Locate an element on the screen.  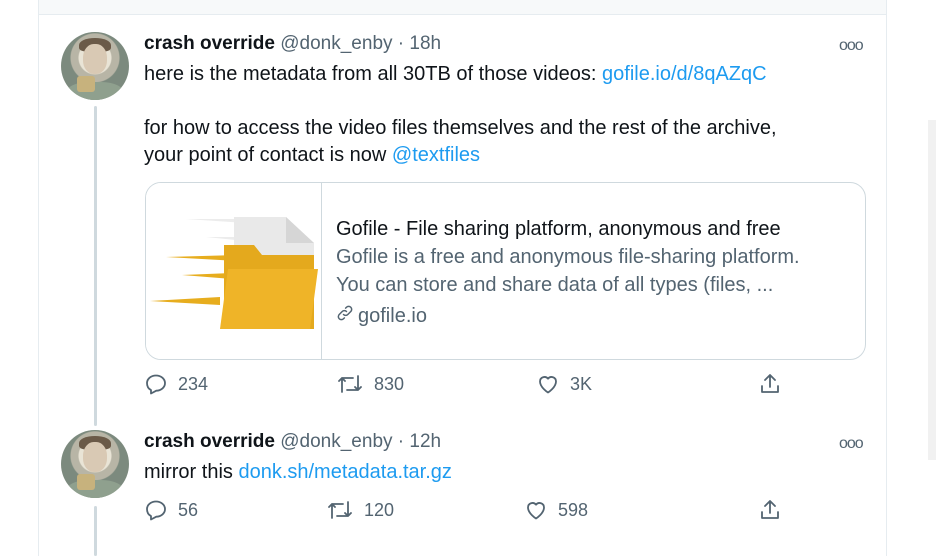
timeline-right-border is located at coordinates (886, 278).